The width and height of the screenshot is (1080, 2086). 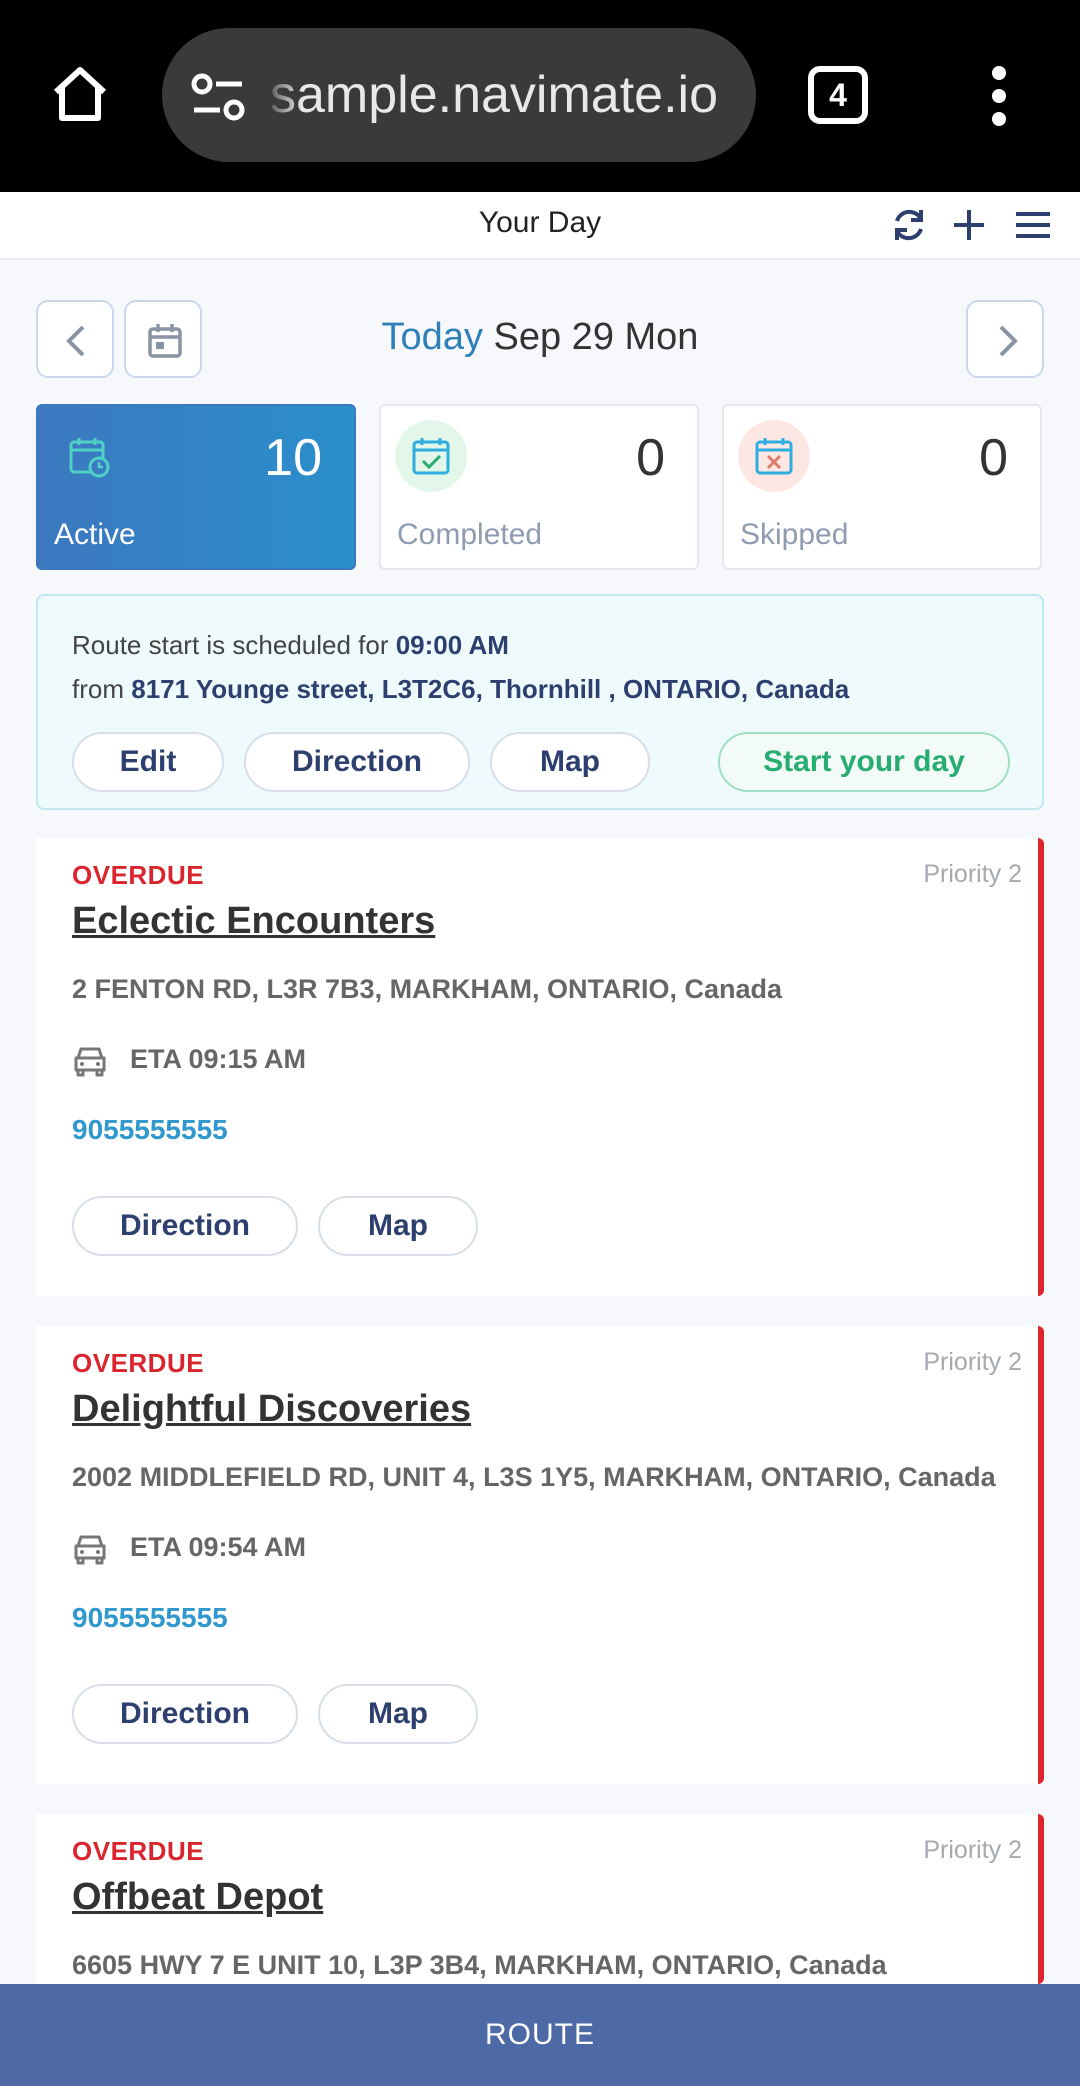 I want to click on address-bar: sample.navimate.io, so click(x=459, y=95).